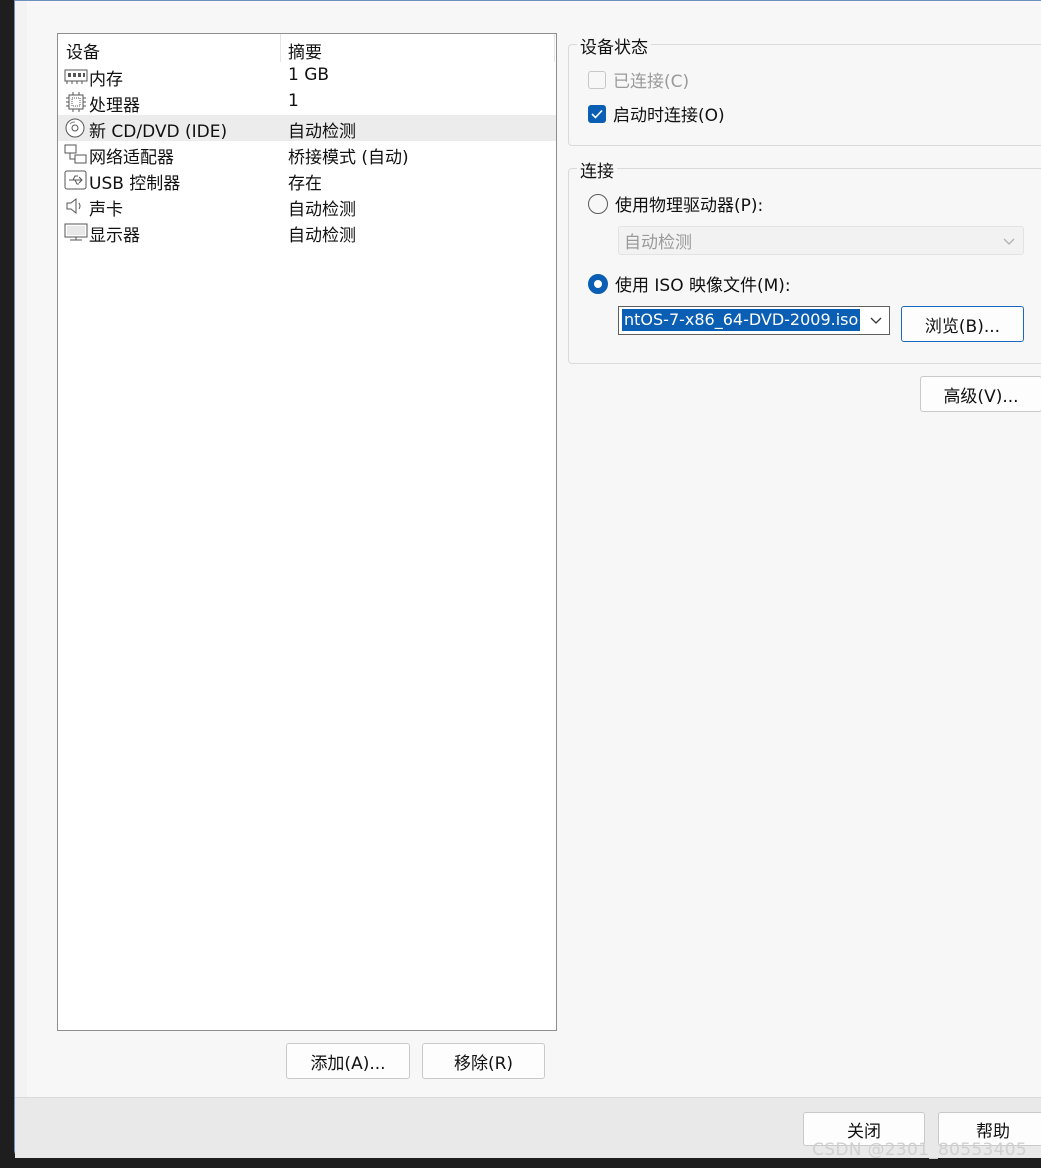 This screenshot has height=1168, width=1041. I want to click on device-row-network-adapter: 网络适配器 桥接模式 (自动), so click(307, 154).